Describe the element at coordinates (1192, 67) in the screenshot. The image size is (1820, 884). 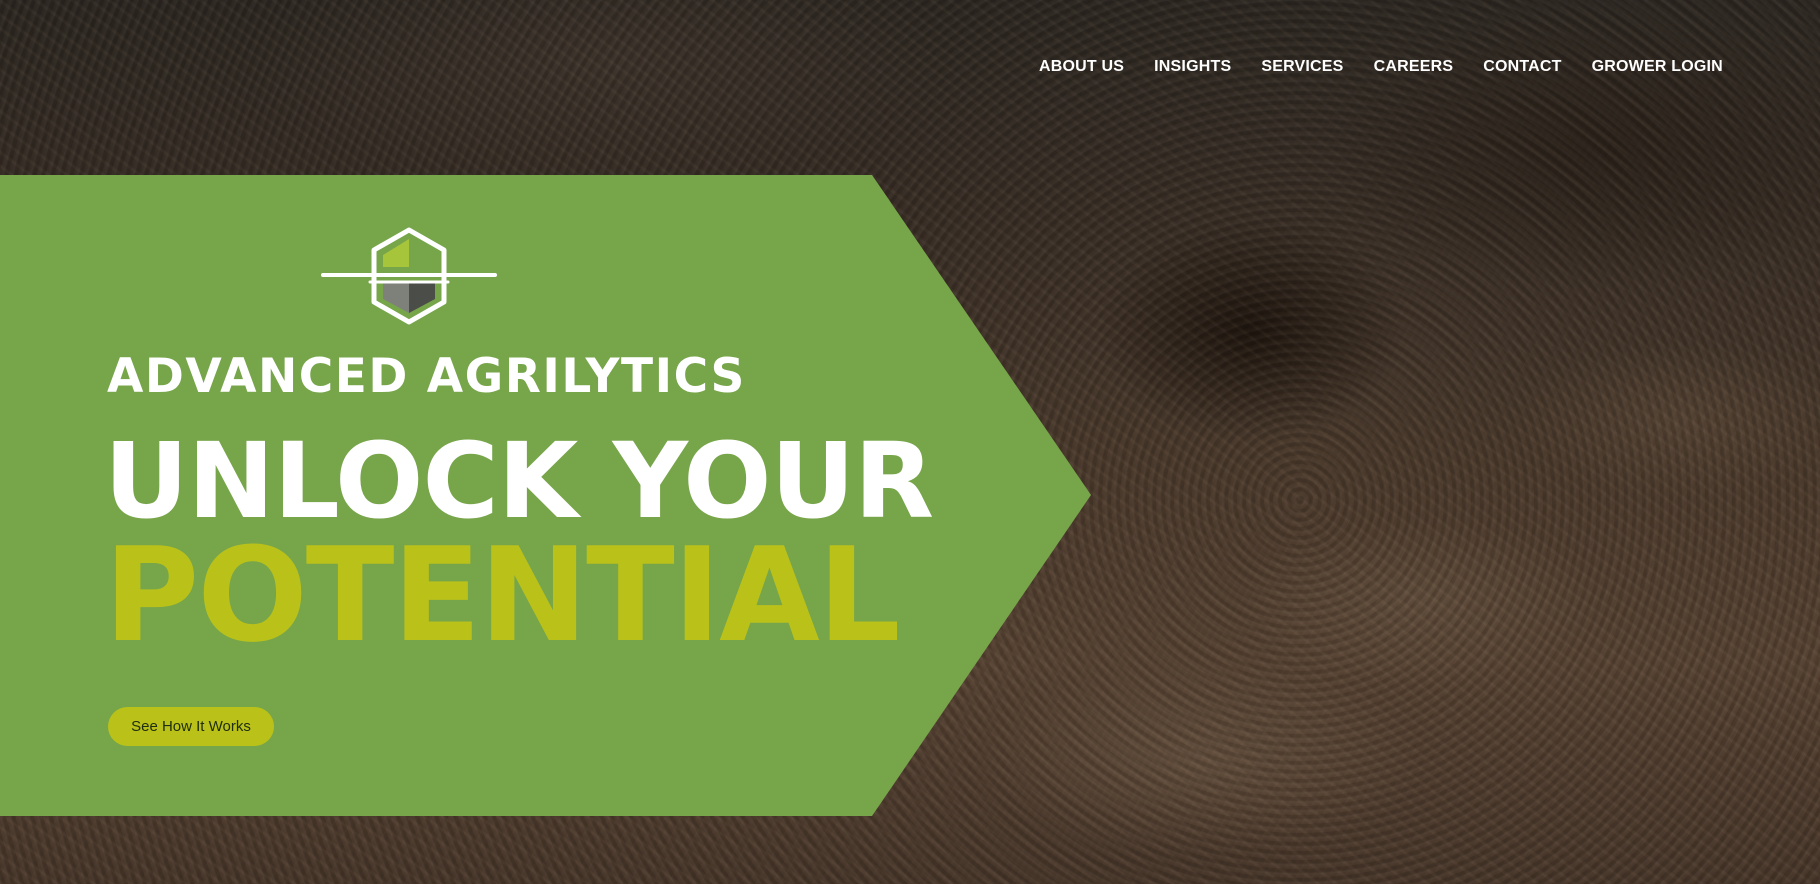
I see `nav-insights: INSIGHTS` at that location.